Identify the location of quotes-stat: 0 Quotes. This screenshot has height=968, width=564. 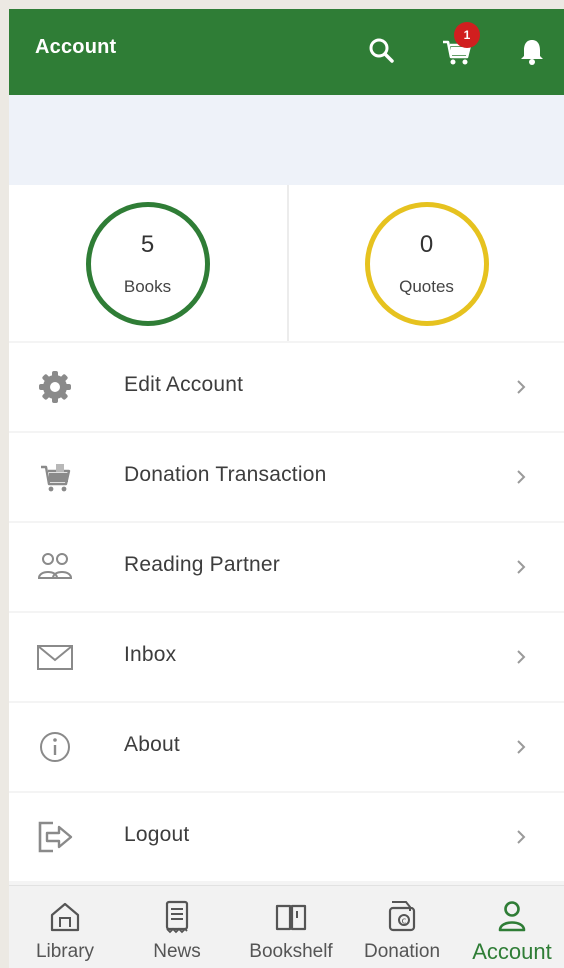
(425, 263).